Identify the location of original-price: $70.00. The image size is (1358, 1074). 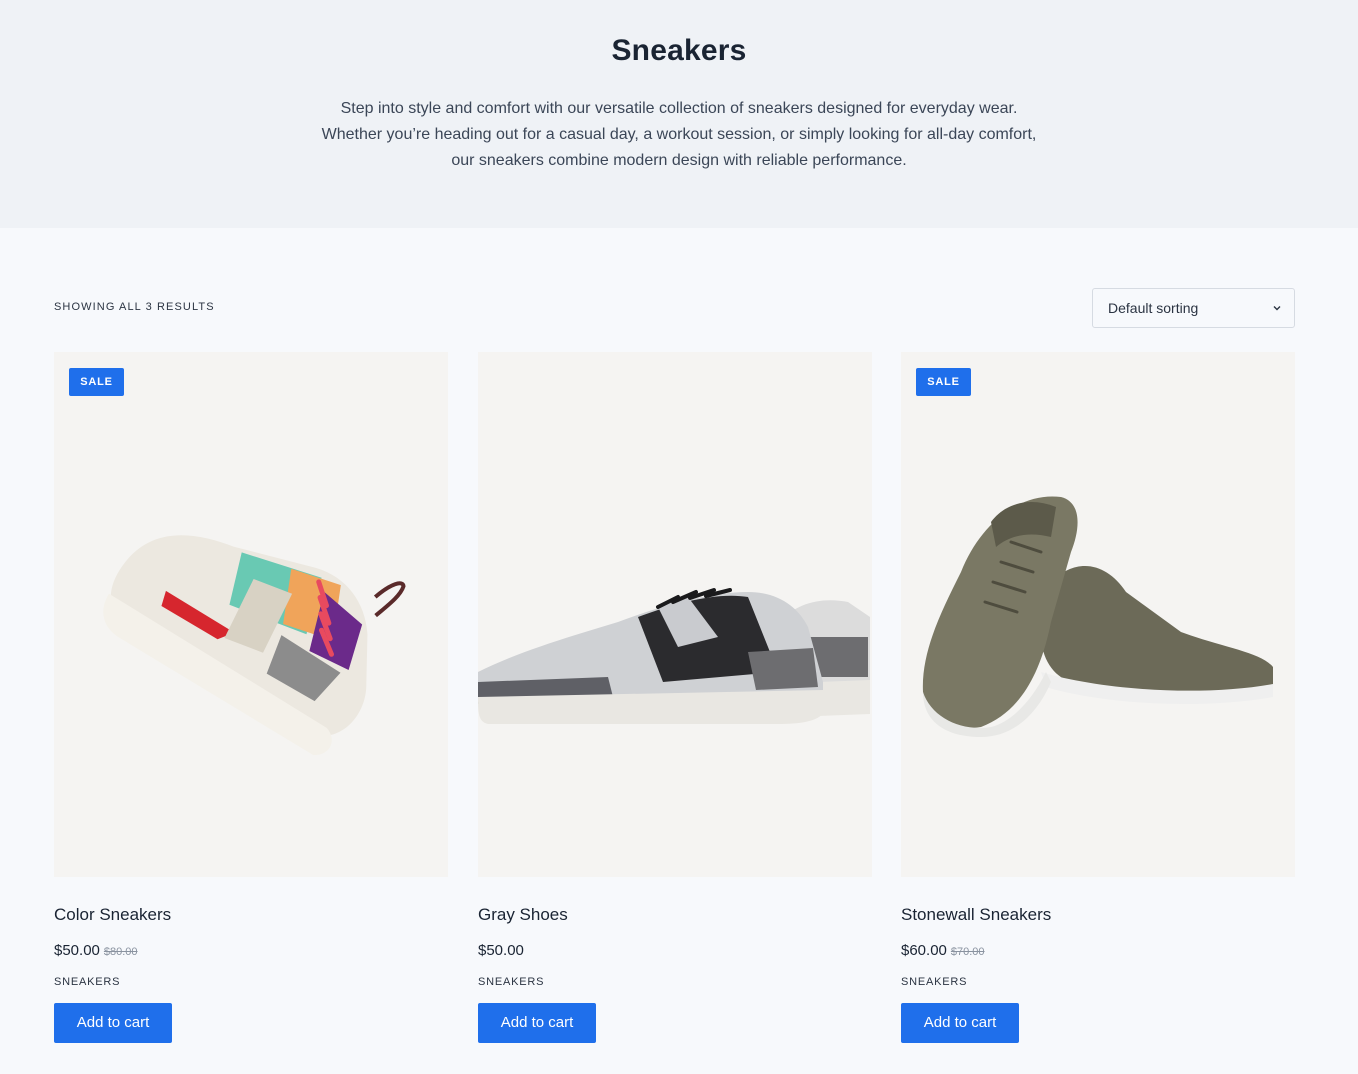
(967, 952).